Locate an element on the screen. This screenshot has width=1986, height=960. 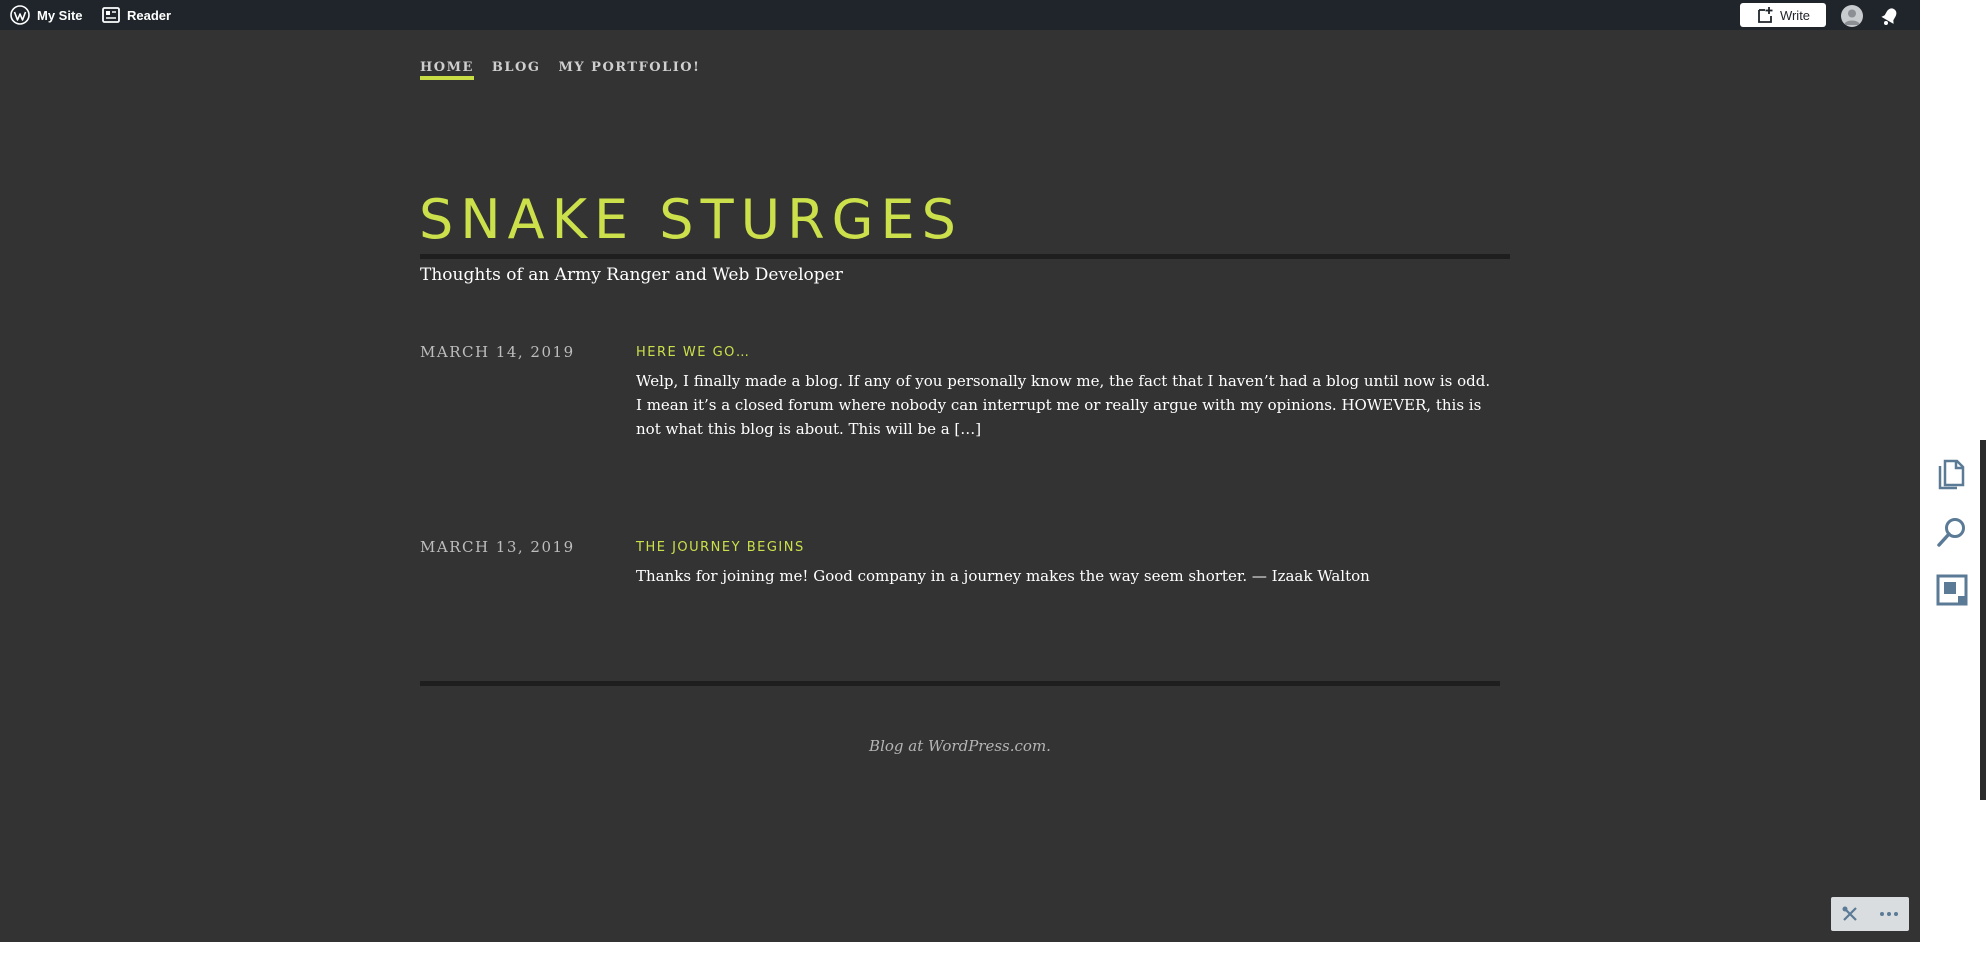
sidebar-scrollbar is located at coordinates (1983, 620).